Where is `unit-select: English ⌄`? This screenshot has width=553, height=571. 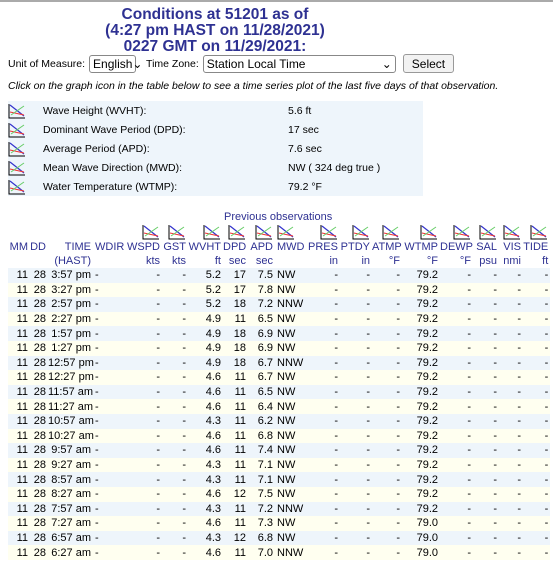
unit-select: English ⌄ is located at coordinates (115, 63).